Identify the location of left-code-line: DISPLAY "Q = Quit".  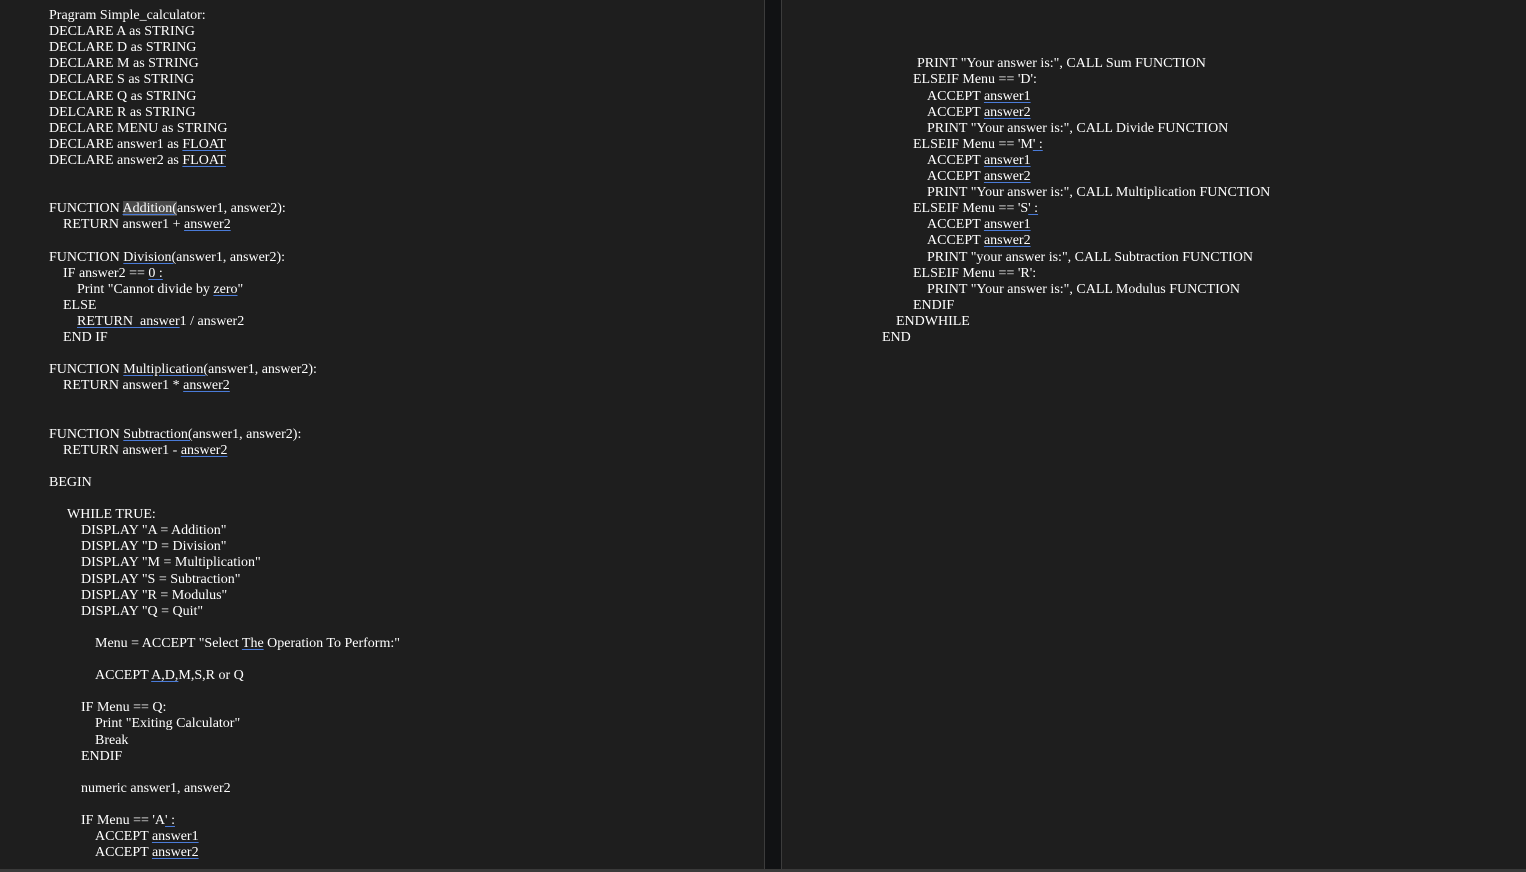
(142, 612).